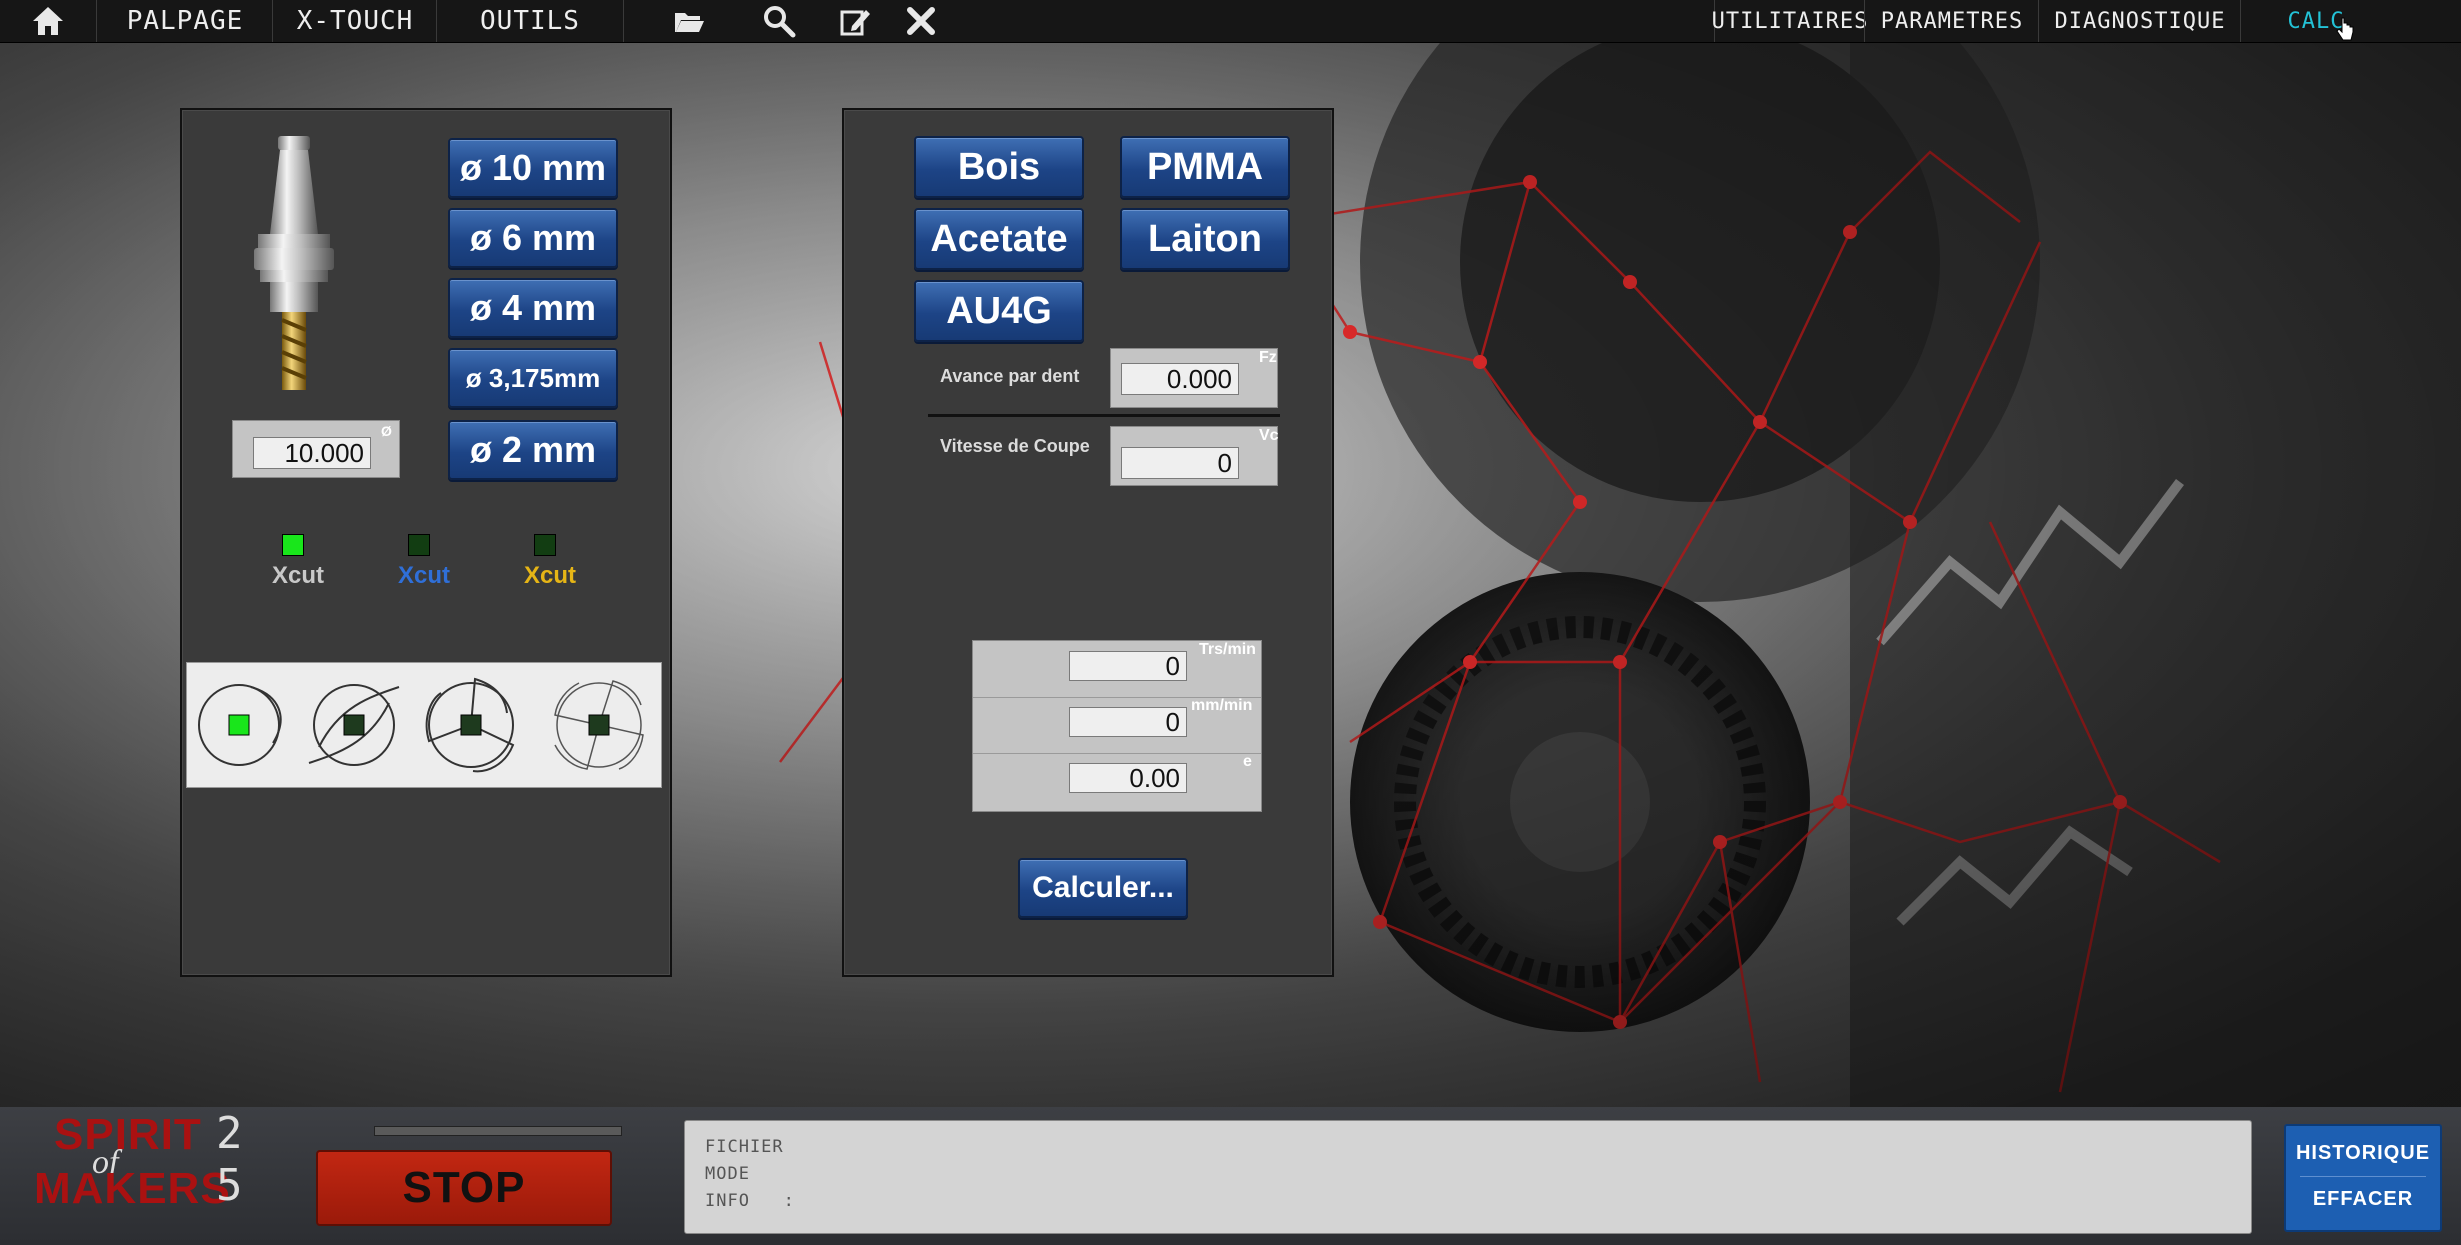 This screenshot has width=2461, height=1245. I want to click on 4-flute-icon, so click(599, 725).